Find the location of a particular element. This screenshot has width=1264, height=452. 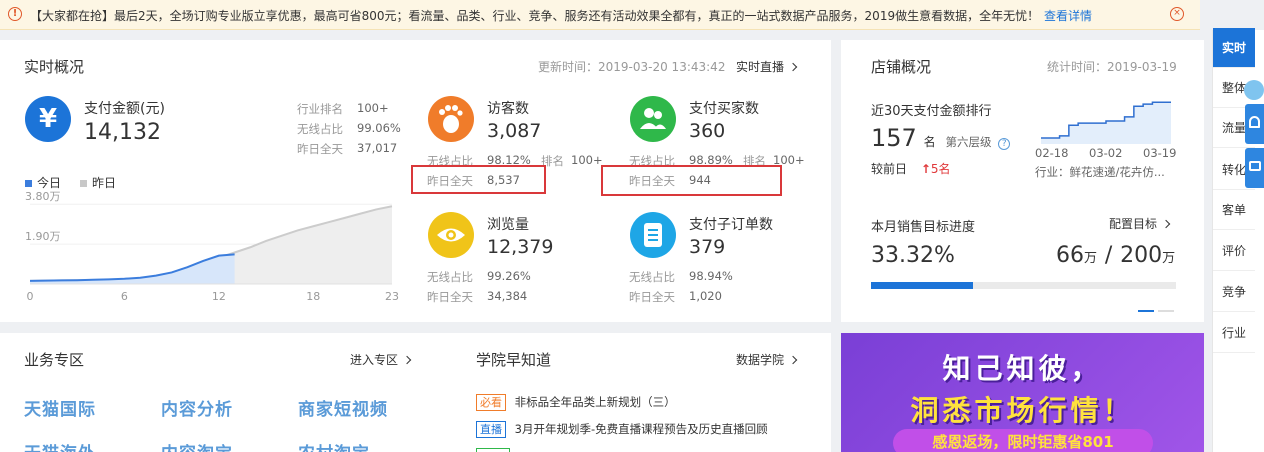

sidebar-item-industry: 行业 is located at coordinates (1234, 333).